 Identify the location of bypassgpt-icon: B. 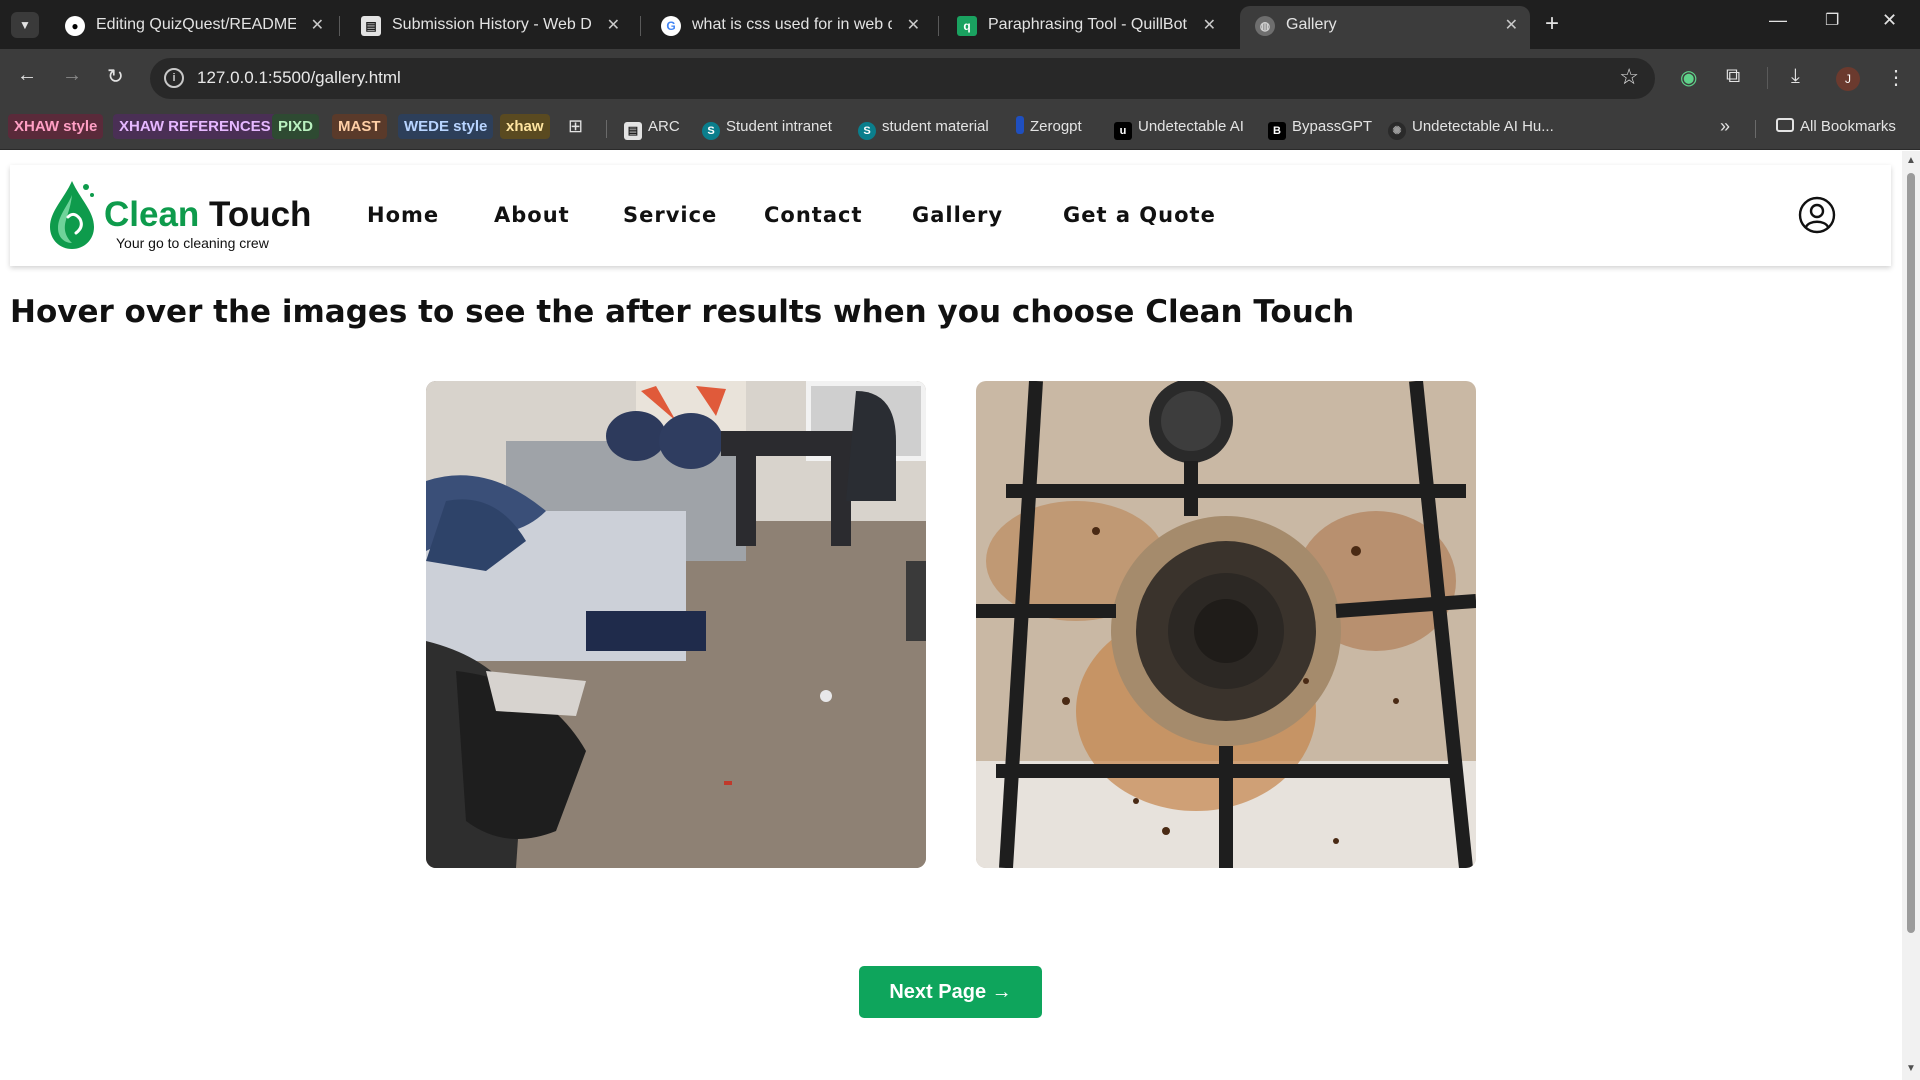
(1277, 131).